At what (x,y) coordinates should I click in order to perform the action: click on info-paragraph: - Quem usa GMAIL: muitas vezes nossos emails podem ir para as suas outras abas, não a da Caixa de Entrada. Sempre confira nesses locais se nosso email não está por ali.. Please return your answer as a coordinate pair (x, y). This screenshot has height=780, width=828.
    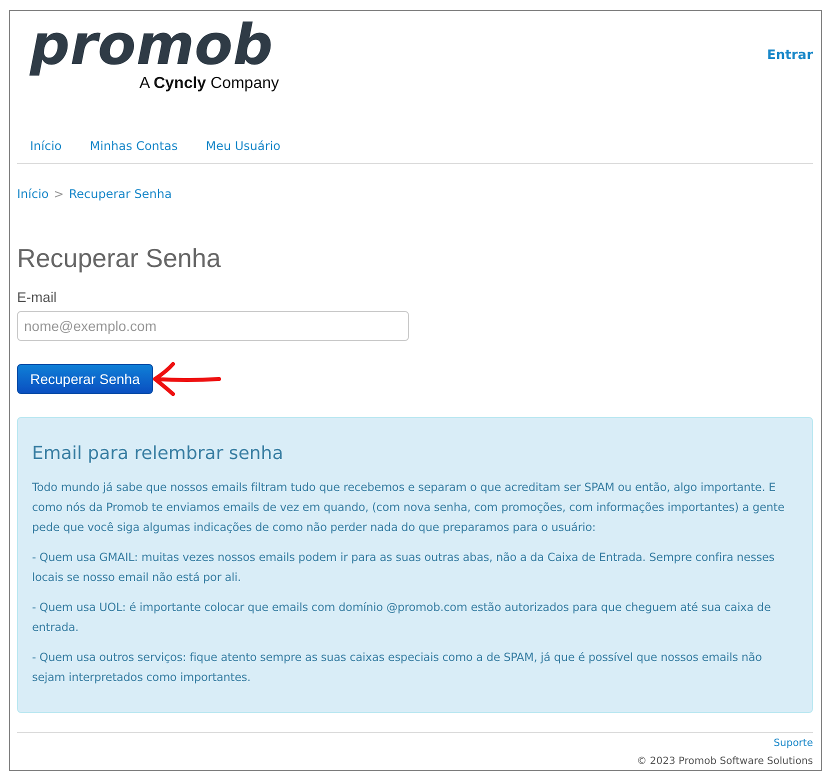
    Looking at the image, I should click on (404, 568).